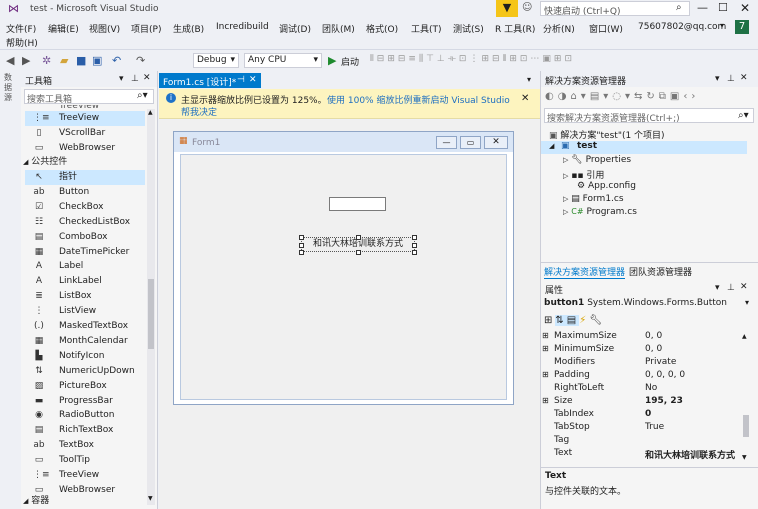 The width and height of the screenshot is (758, 509). What do you see at coordinates (515, 28) in the screenshot?
I see `menu-r-tools: R 工具(R)` at bounding box center [515, 28].